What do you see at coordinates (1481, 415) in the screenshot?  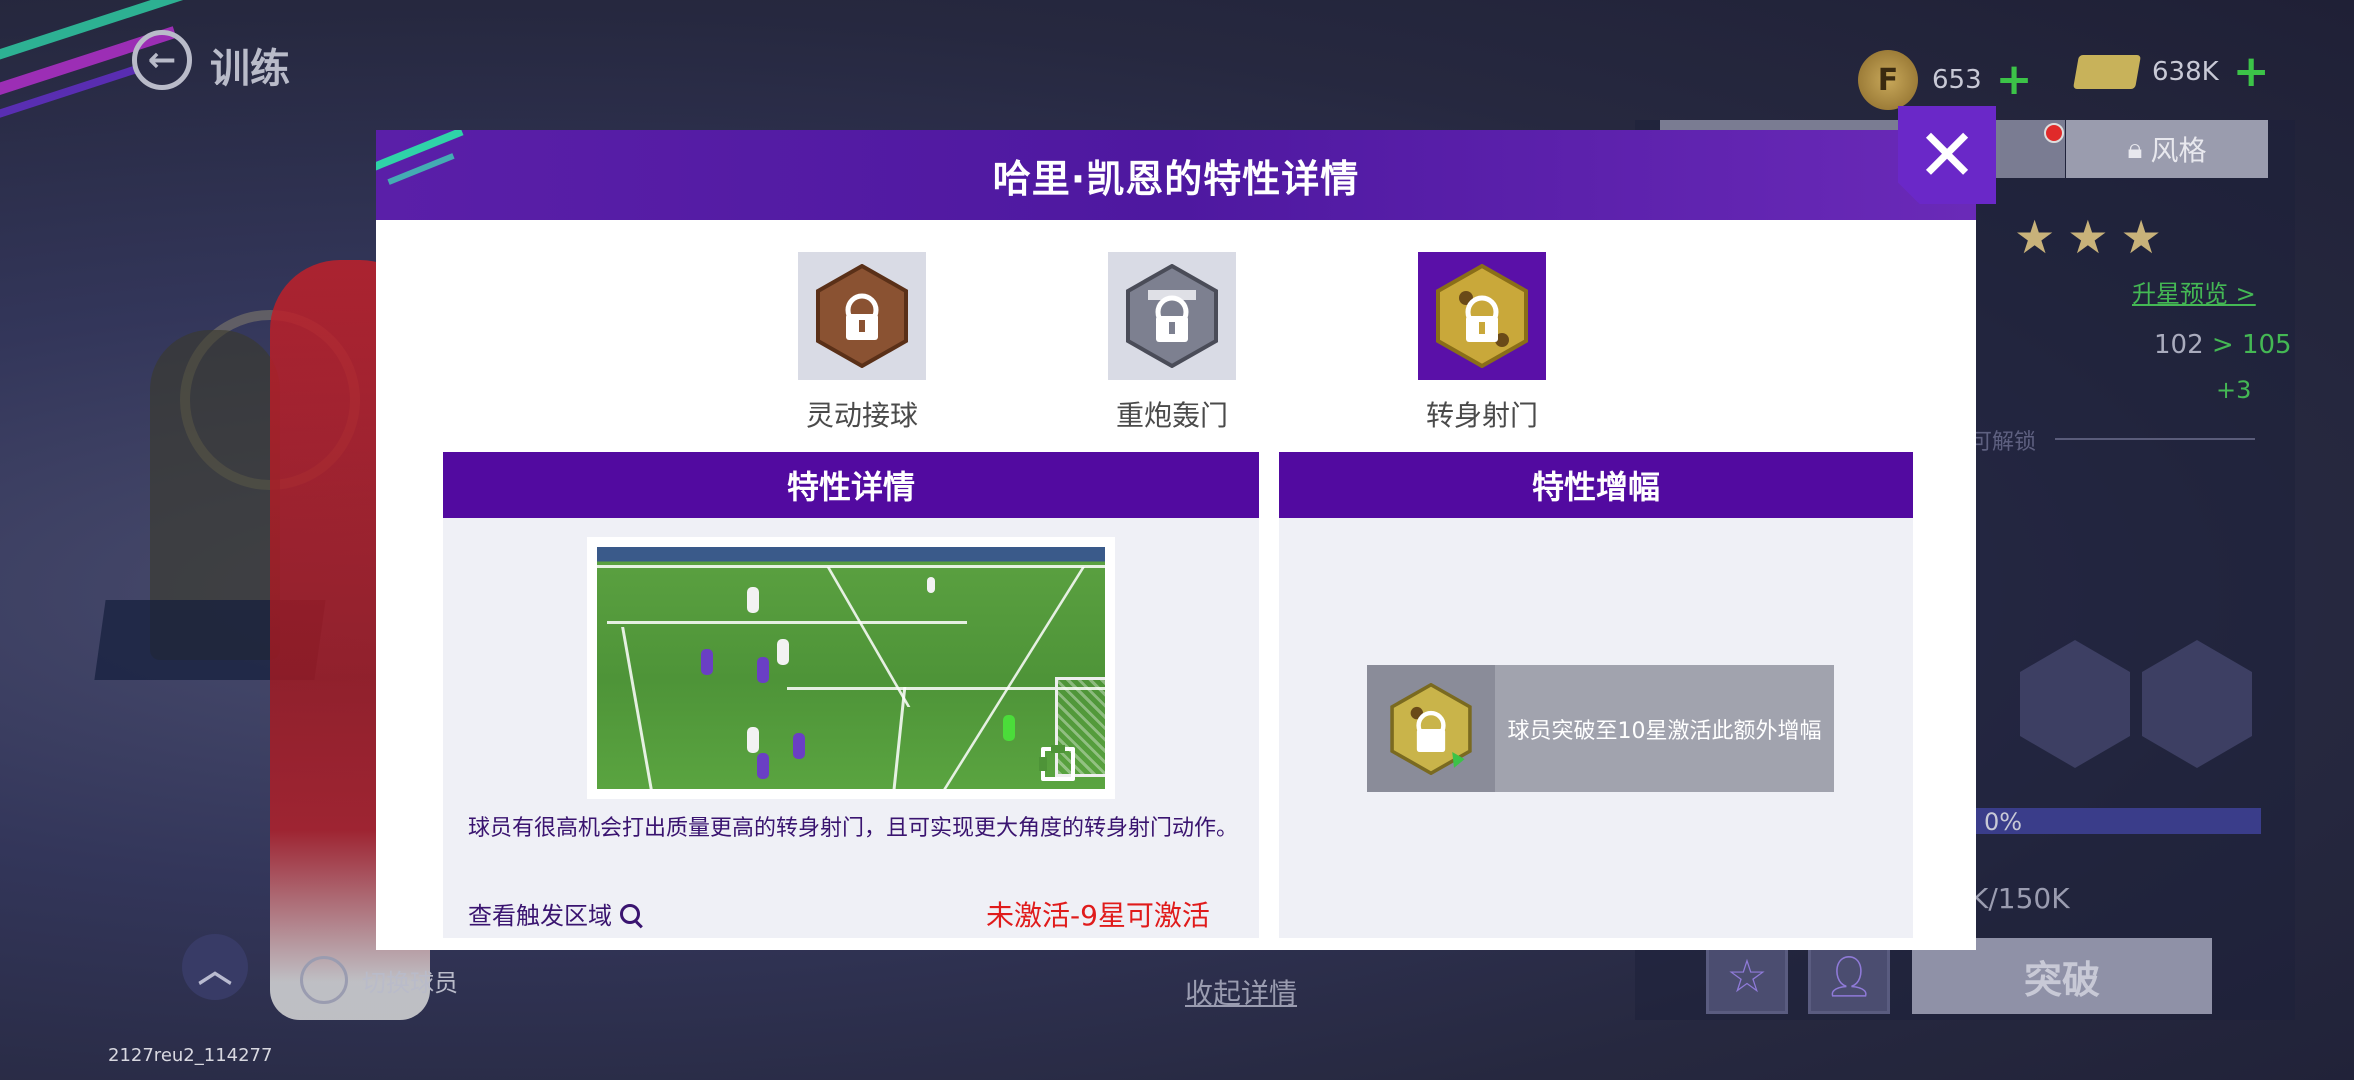 I see `trait-label: 转身射门` at bounding box center [1481, 415].